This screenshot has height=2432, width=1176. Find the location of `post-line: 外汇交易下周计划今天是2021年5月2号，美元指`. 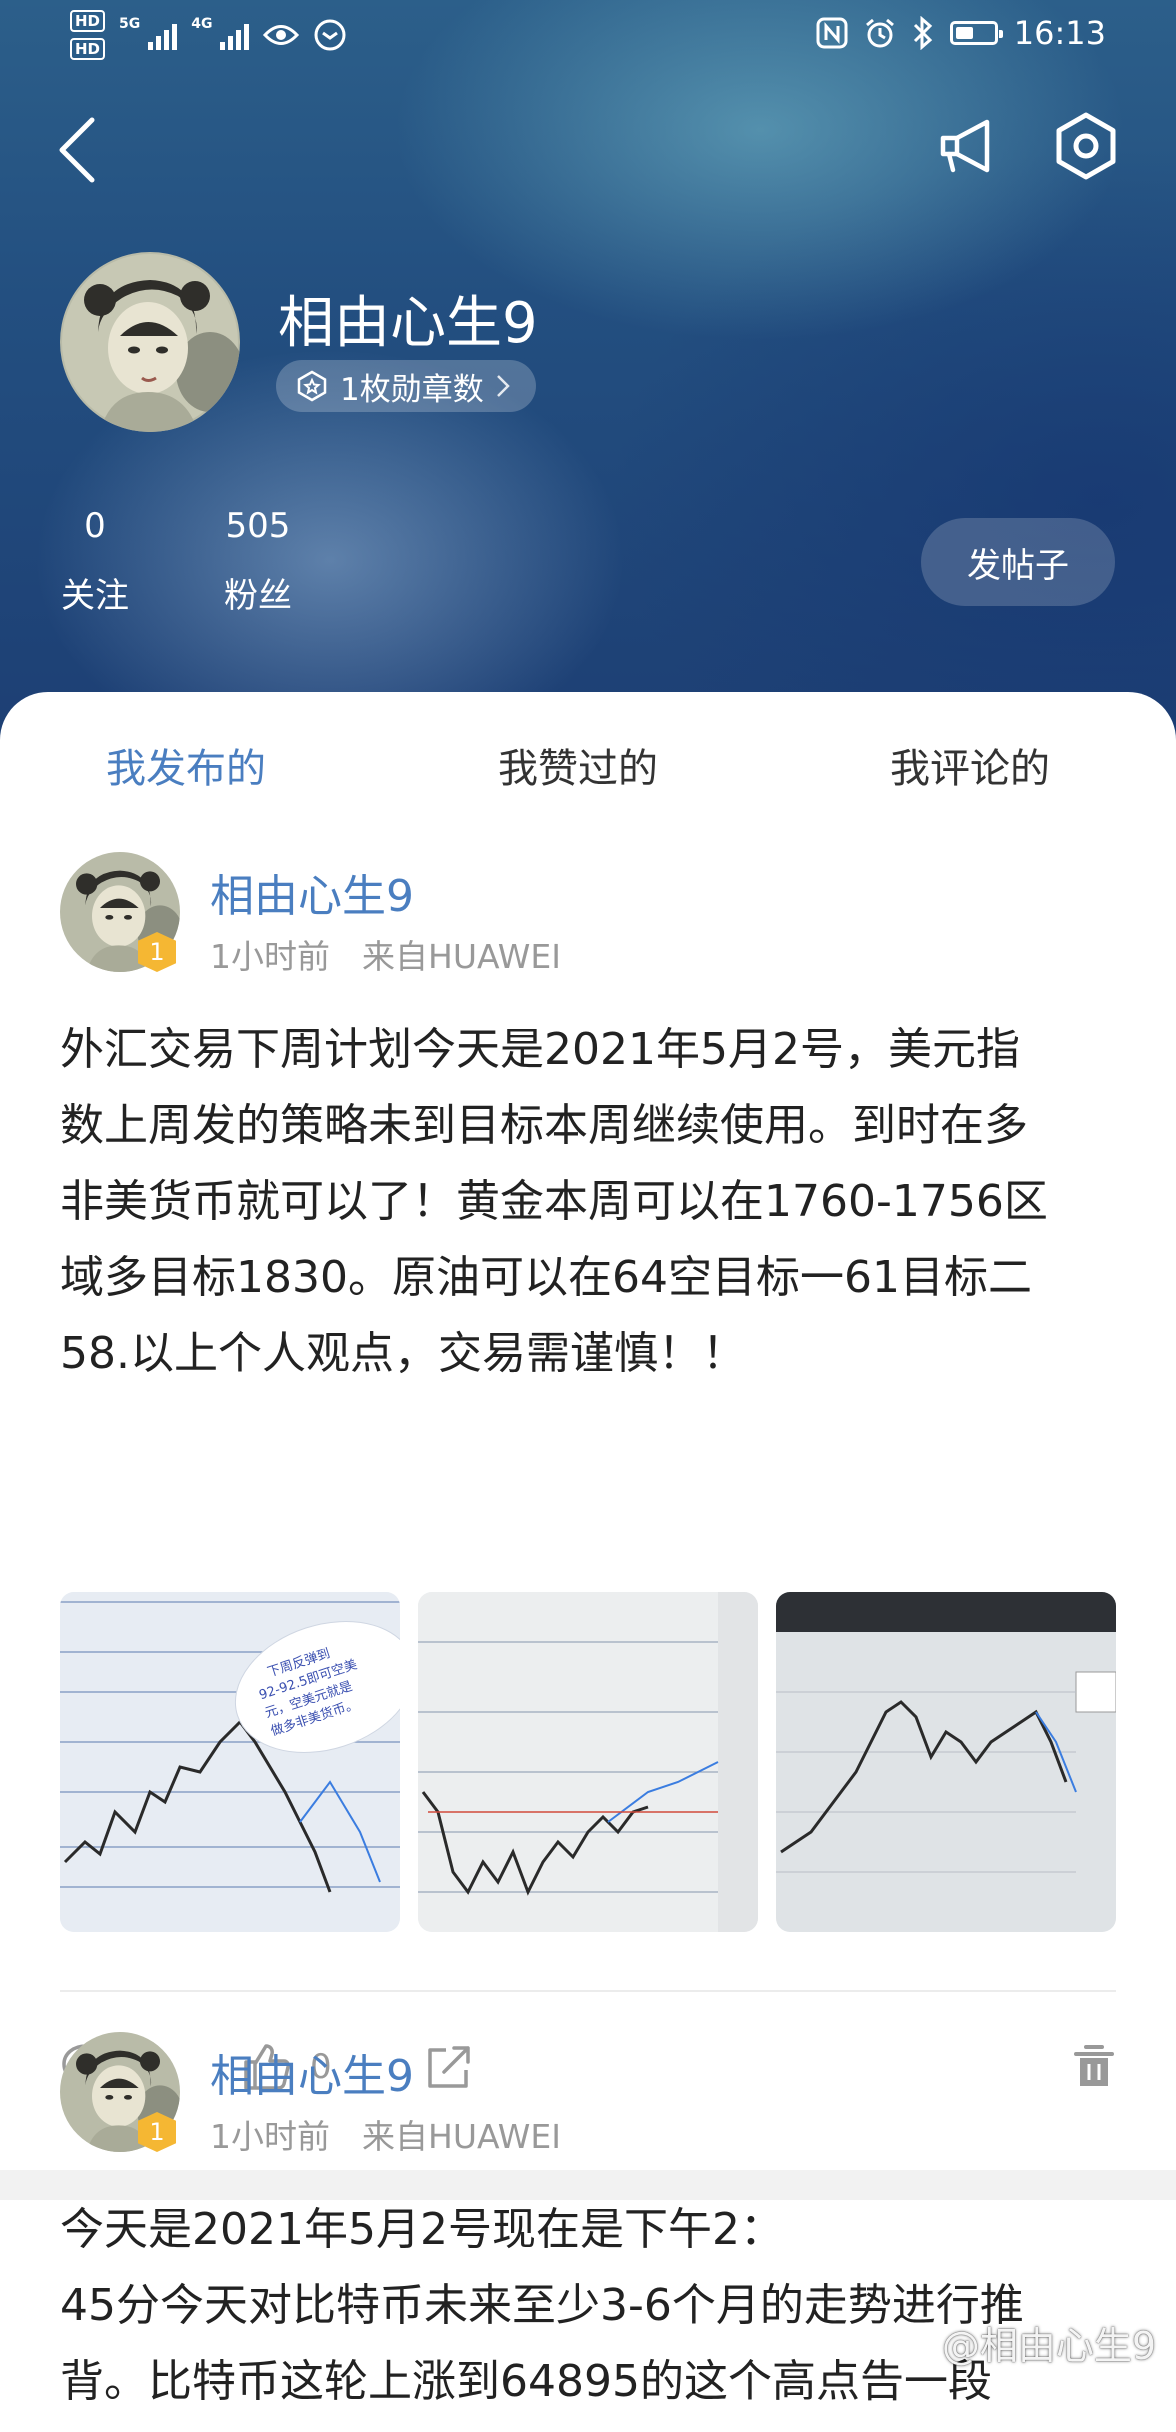

post-line: 外汇交易下周计划今天是2021年5月2号，美元指 is located at coordinates (540, 1049).